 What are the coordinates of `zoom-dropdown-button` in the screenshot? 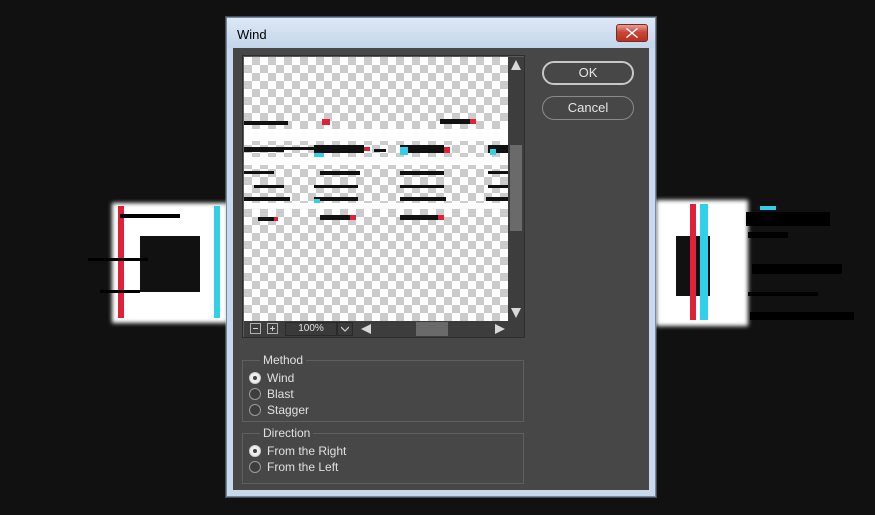 It's located at (345, 329).